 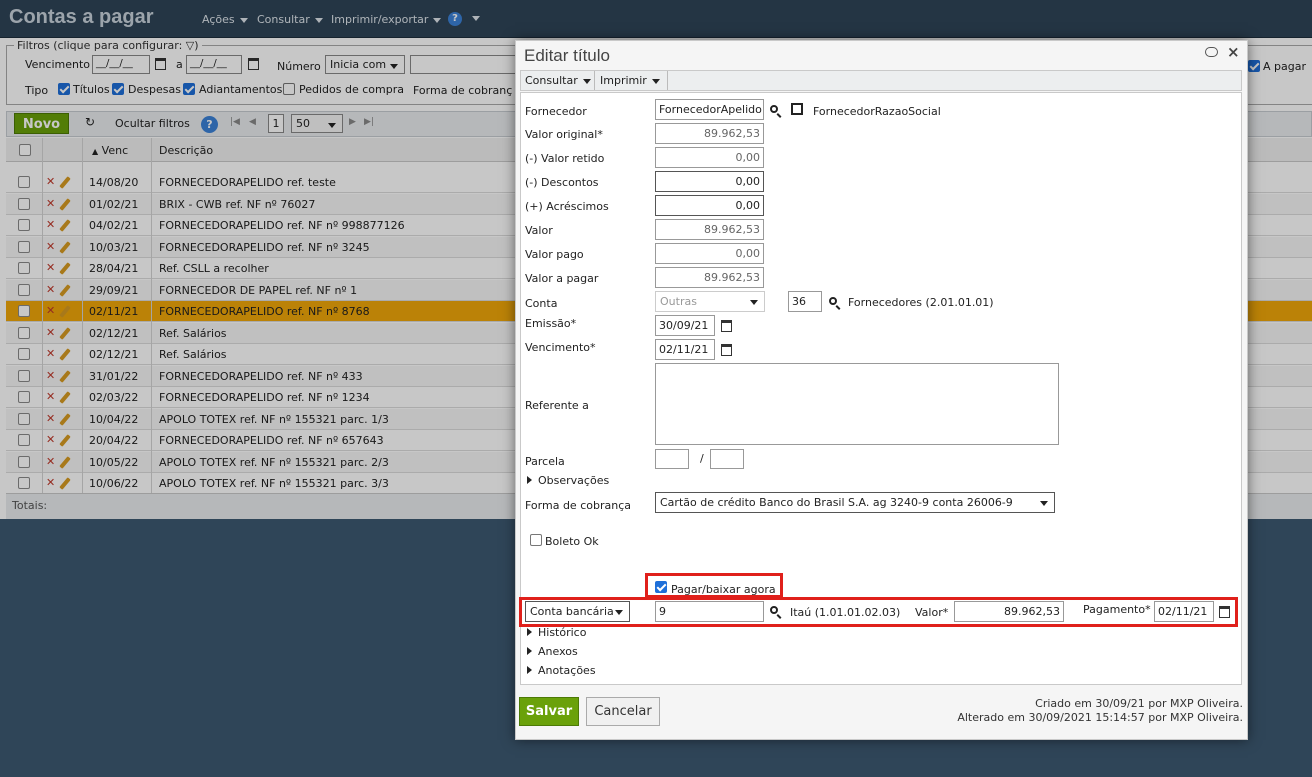 What do you see at coordinates (877, 111) in the screenshot?
I see `fornecedor-razao-social: FornecedorRazaoSocial` at bounding box center [877, 111].